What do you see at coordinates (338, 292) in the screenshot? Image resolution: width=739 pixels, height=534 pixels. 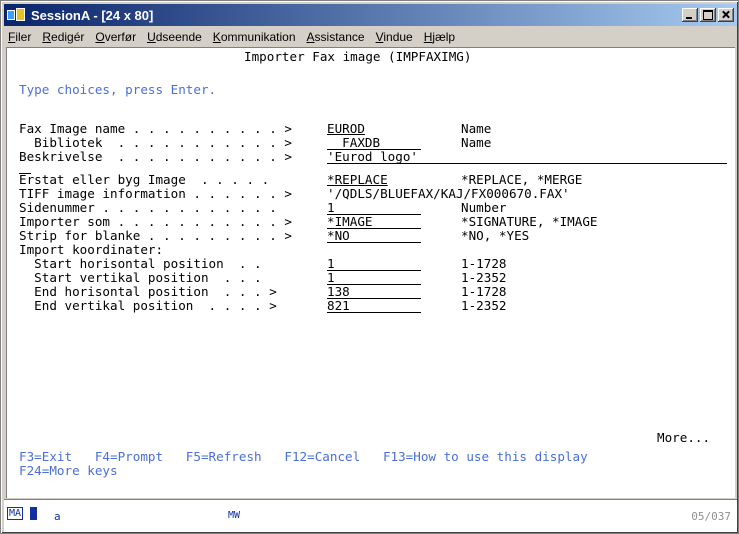 I see `end-horisontal-input: 138` at bounding box center [338, 292].